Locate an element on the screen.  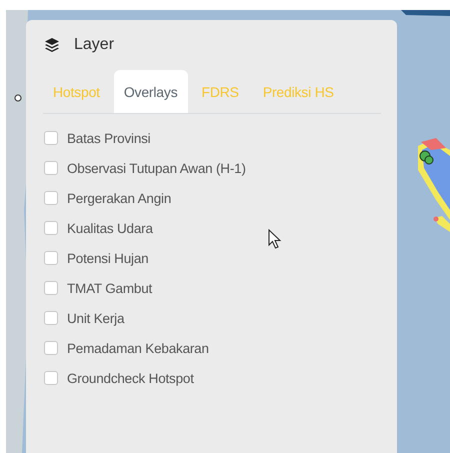
overlay-label: Groundcheck Hotspot is located at coordinates (130, 378).